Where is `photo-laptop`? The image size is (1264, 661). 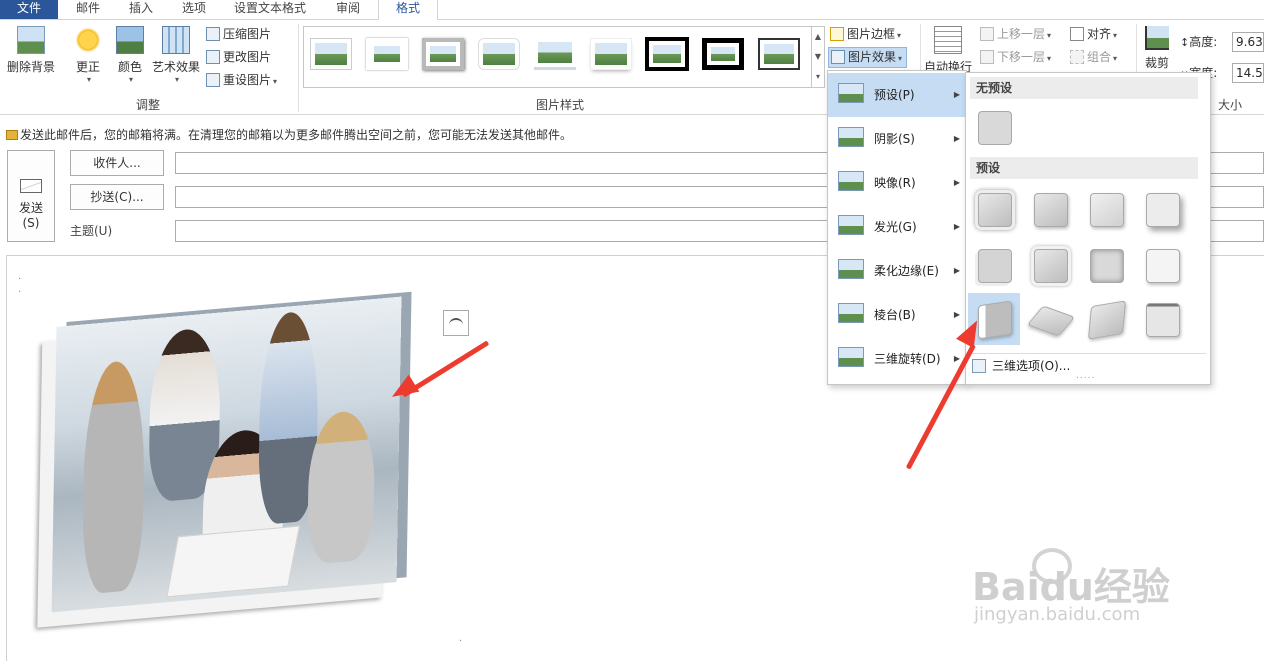
photo-laptop is located at coordinates (233, 561).